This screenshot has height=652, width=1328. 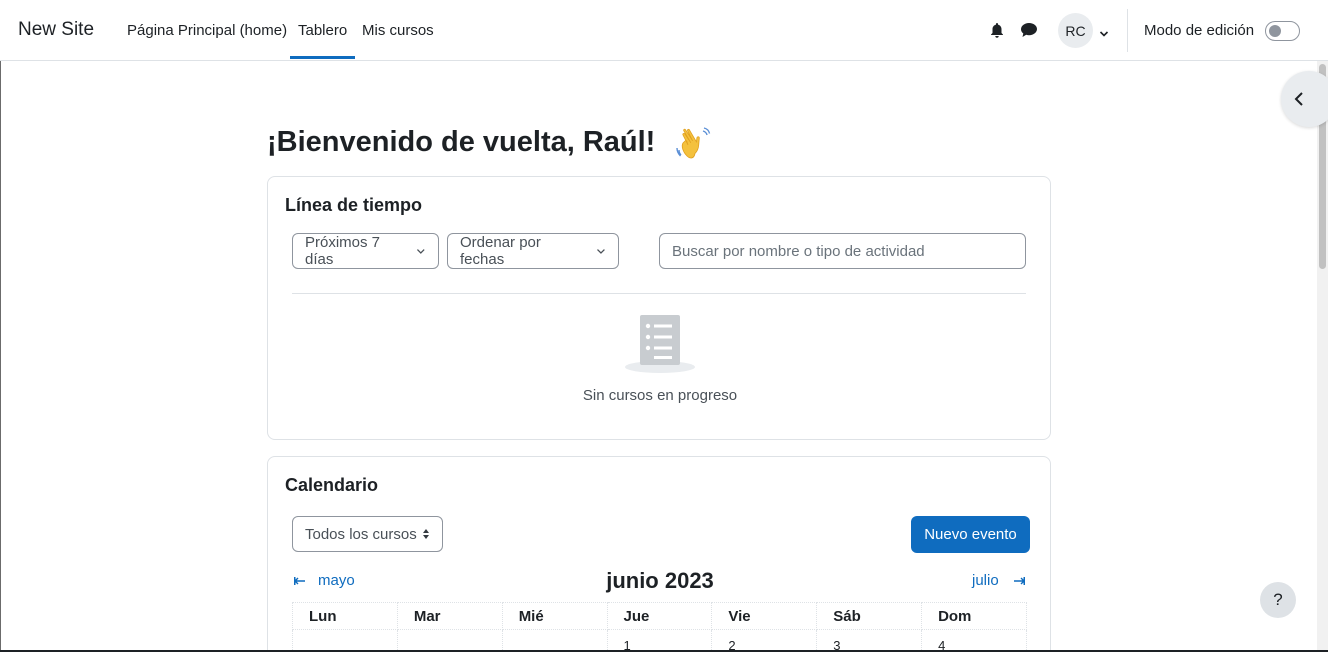 I want to click on waving-hand-icon, so click(x=693, y=146).